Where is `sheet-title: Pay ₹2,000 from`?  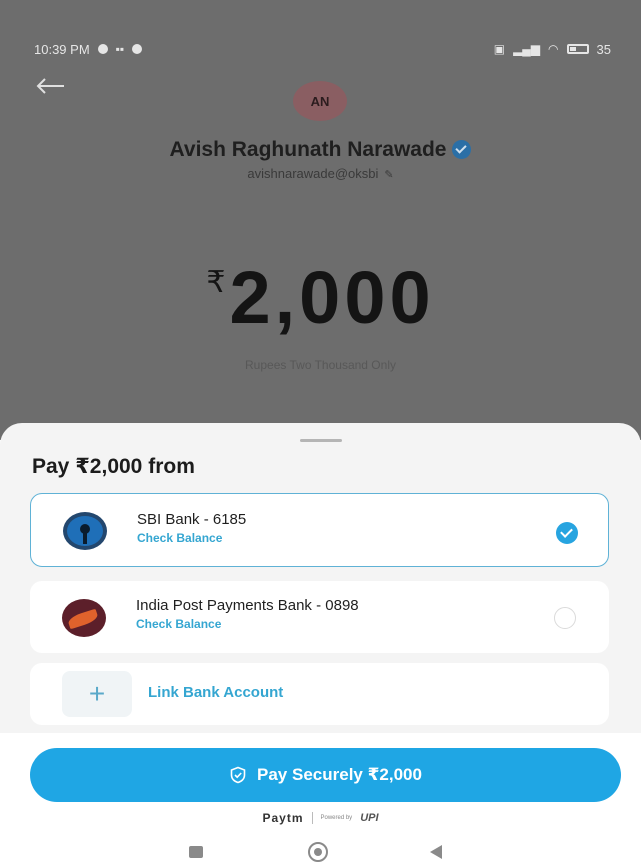
sheet-title: Pay ₹2,000 from is located at coordinates (113, 466).